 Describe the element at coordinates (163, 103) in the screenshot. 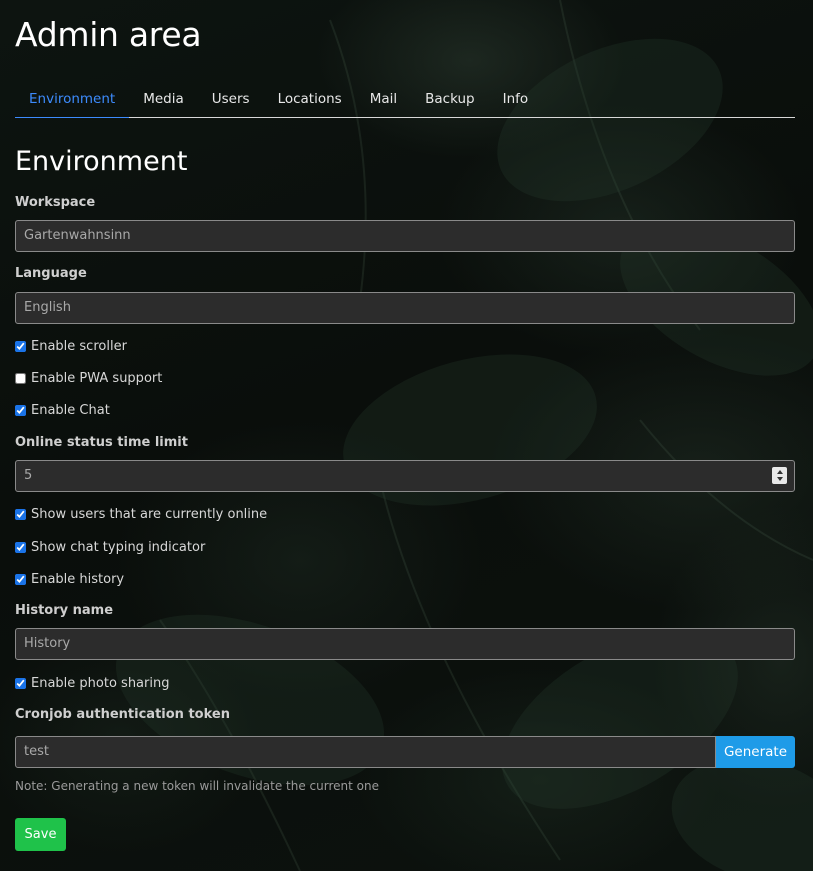

I see `tab-media: Media` at that location.